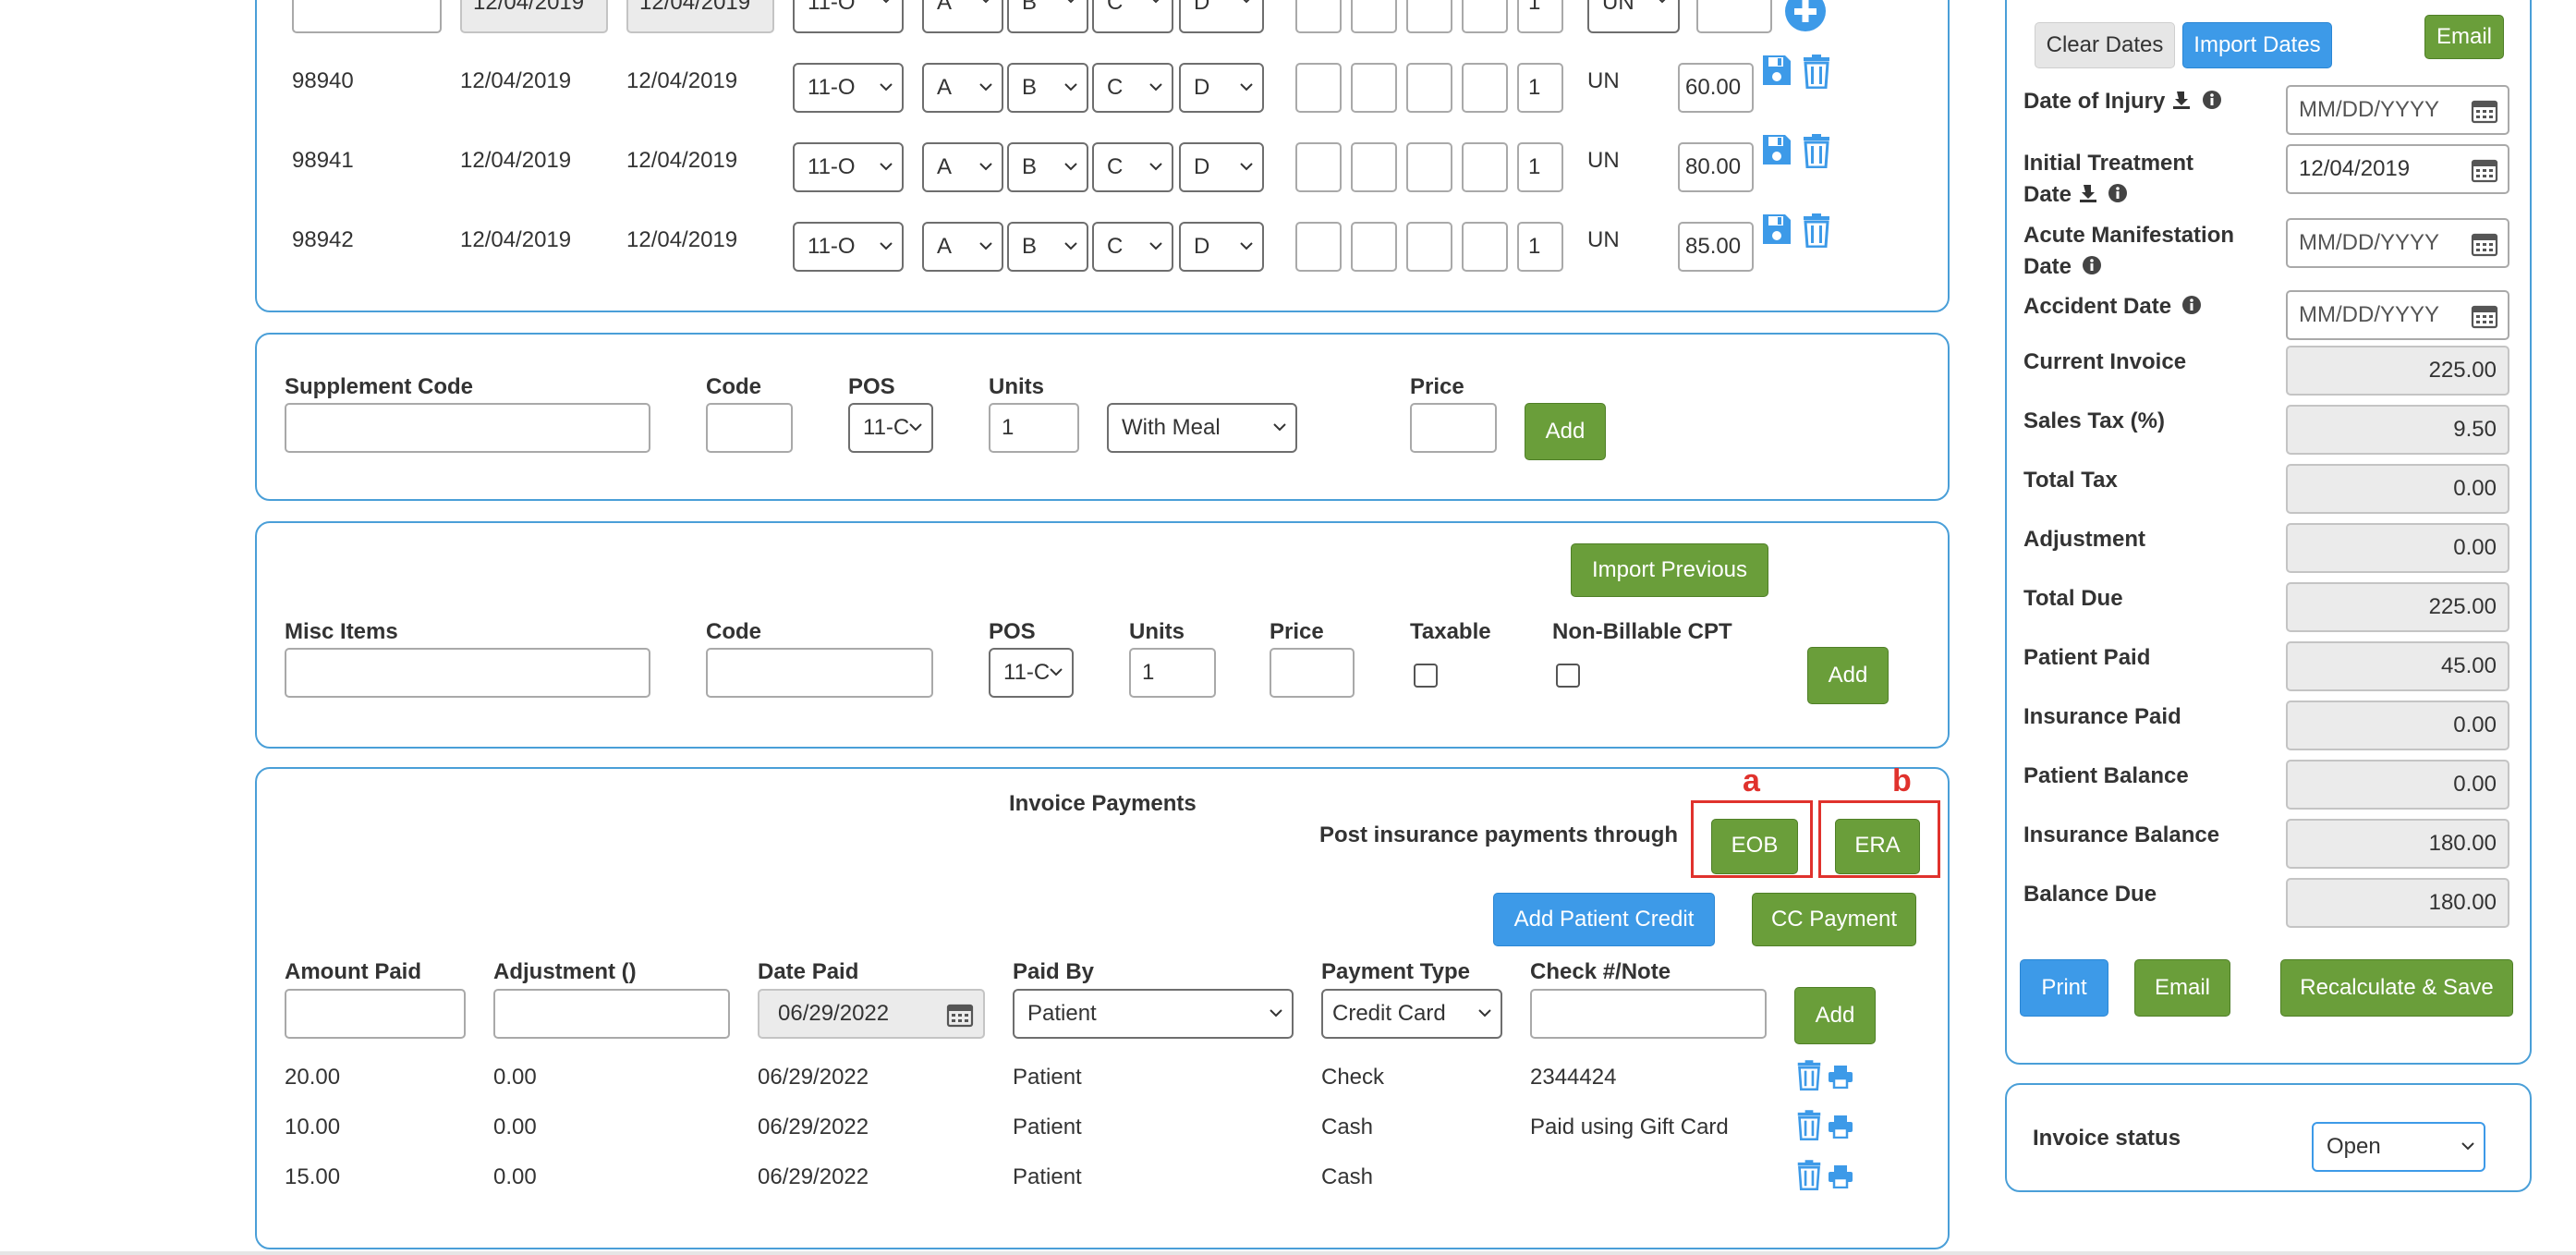 The image size is (2576, 1255). What do you see at coordinates (467, 428) in the screenshot?
I see `supplement-code-input` at bounding box center [467, 428].